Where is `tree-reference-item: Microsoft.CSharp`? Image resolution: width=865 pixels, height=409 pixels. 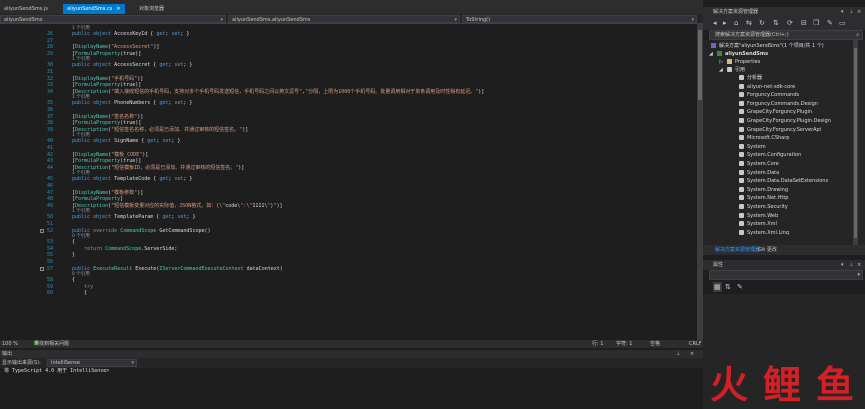
tree-reference-item: Microsoft.CSharp is located at coordinates (764, 138).